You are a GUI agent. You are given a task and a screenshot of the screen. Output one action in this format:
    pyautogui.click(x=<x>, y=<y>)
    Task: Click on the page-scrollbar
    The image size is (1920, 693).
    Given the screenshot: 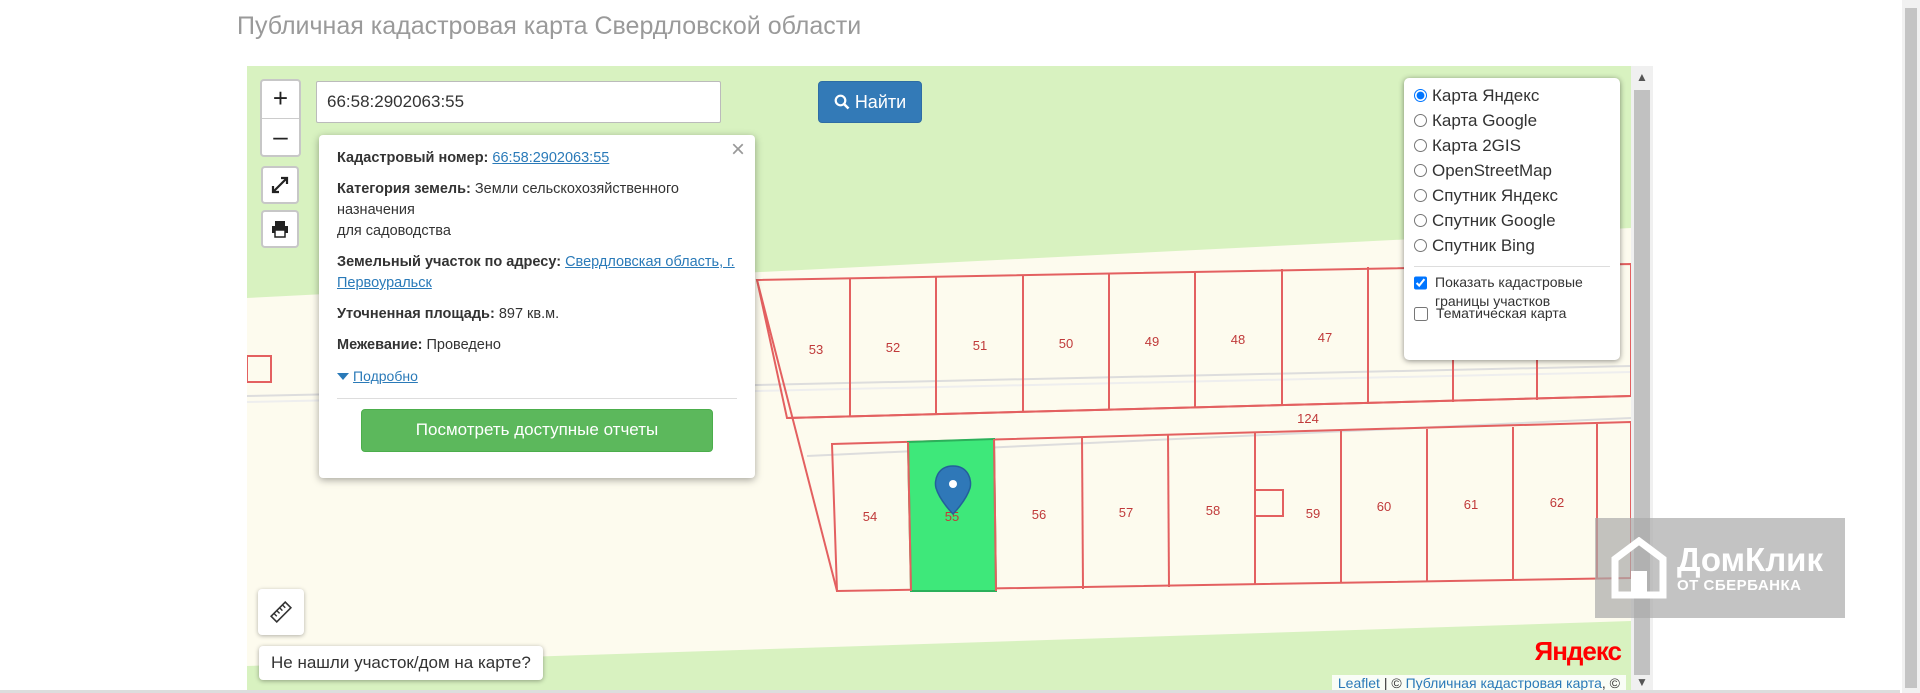 What is the action you would take?
    pyautogui.click(x=1911, y=346)
    